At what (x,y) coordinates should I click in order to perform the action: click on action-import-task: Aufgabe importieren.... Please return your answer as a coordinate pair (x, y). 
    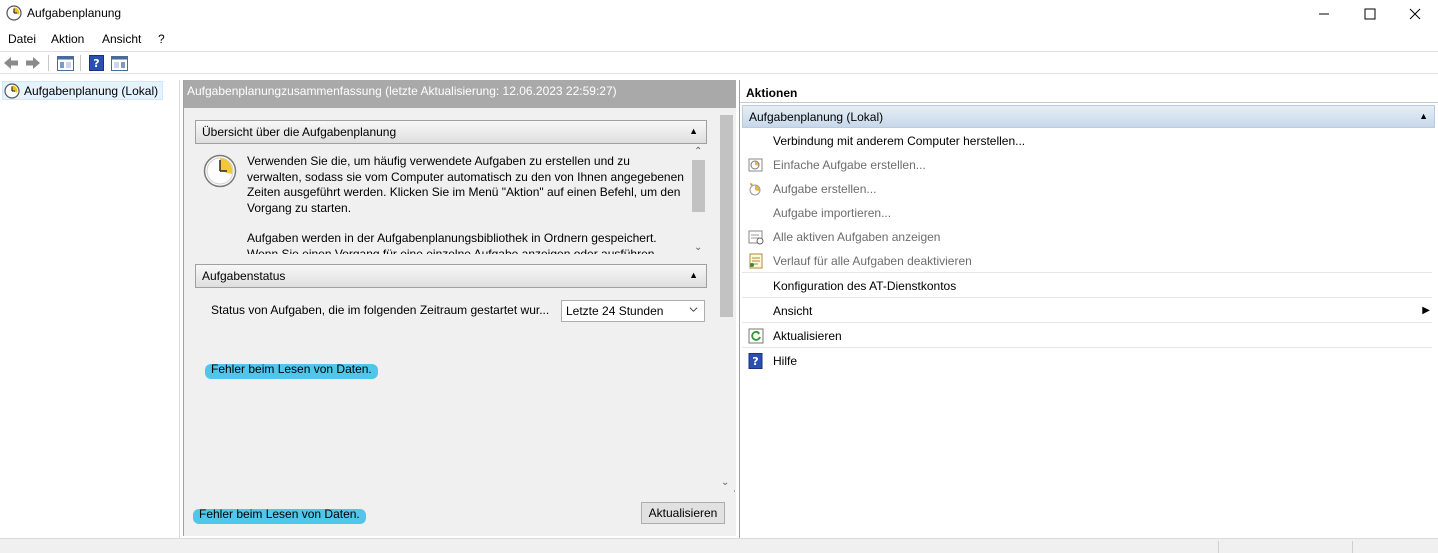
    Looking at the image, I should click on (1087, 213).